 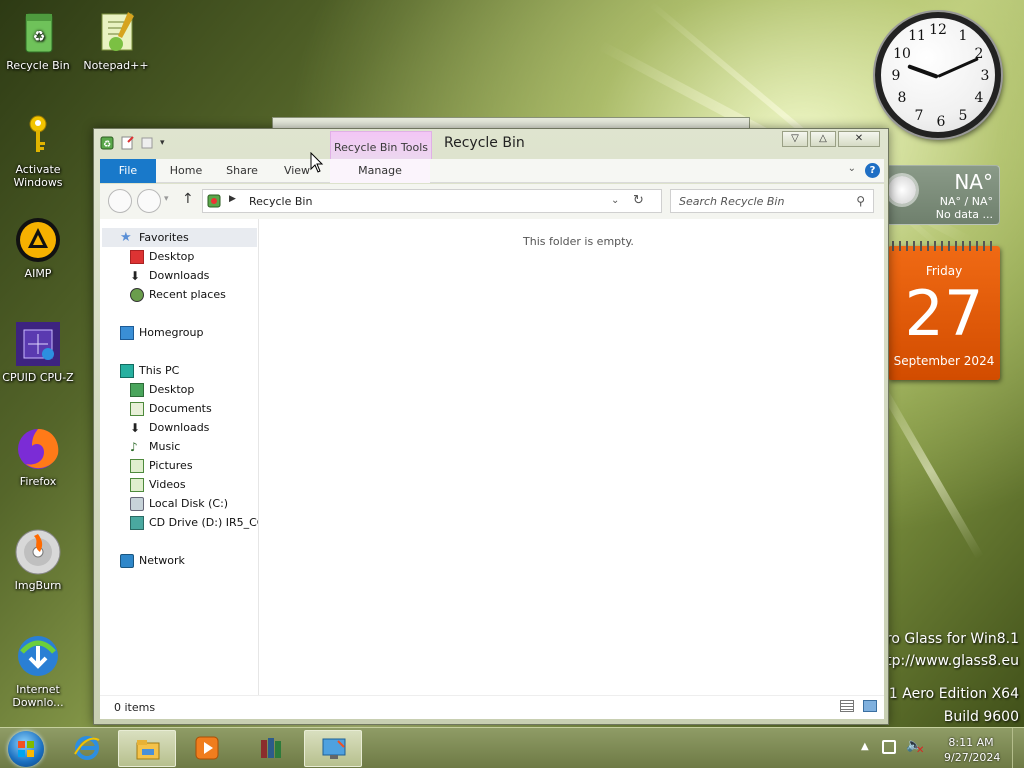 What do you see at coordinates (872, 170) in the screenshot?
I see `help-icon: ?` at bounding box center [872, 170].